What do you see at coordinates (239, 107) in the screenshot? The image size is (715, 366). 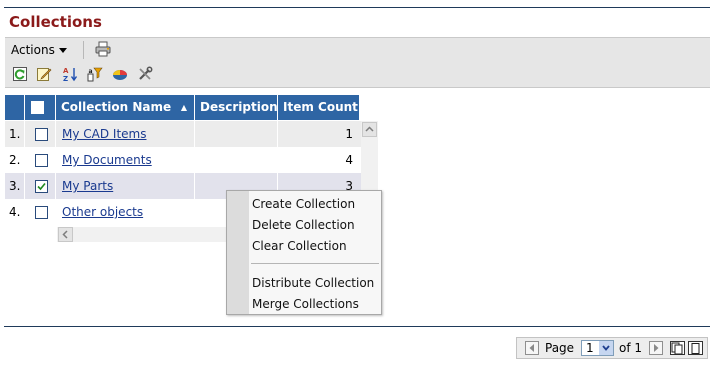 I see `column-label: Description` at bounding box center [239, 107].